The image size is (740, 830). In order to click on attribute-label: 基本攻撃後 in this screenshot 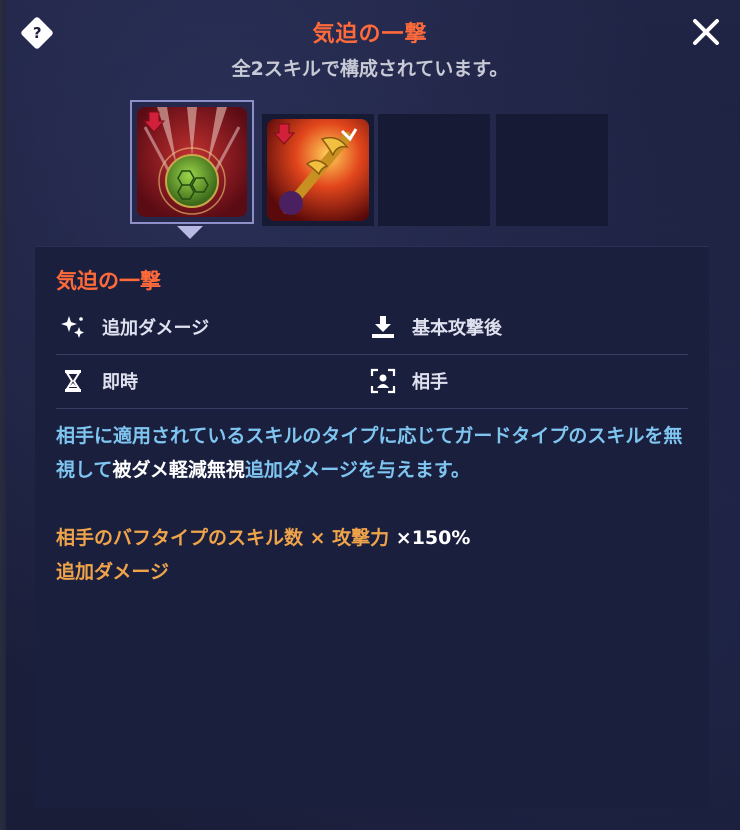, I will do `click(457, 328)`.